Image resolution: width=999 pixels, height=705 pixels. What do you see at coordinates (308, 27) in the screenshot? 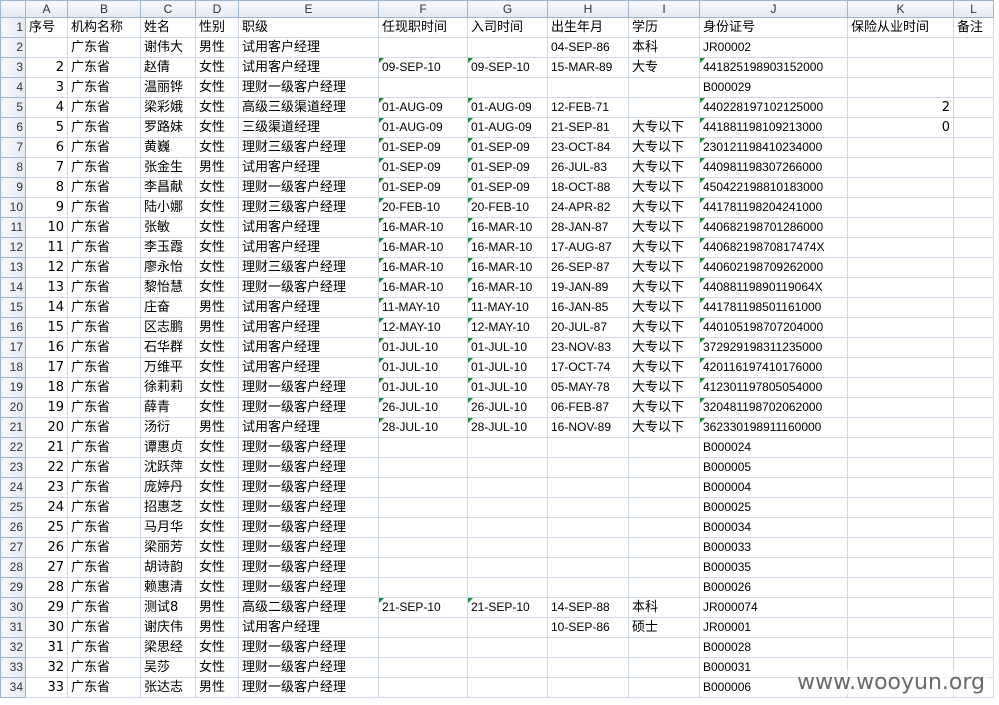
I see `column-title-cell: 职级` at bounding box center [308, 27].